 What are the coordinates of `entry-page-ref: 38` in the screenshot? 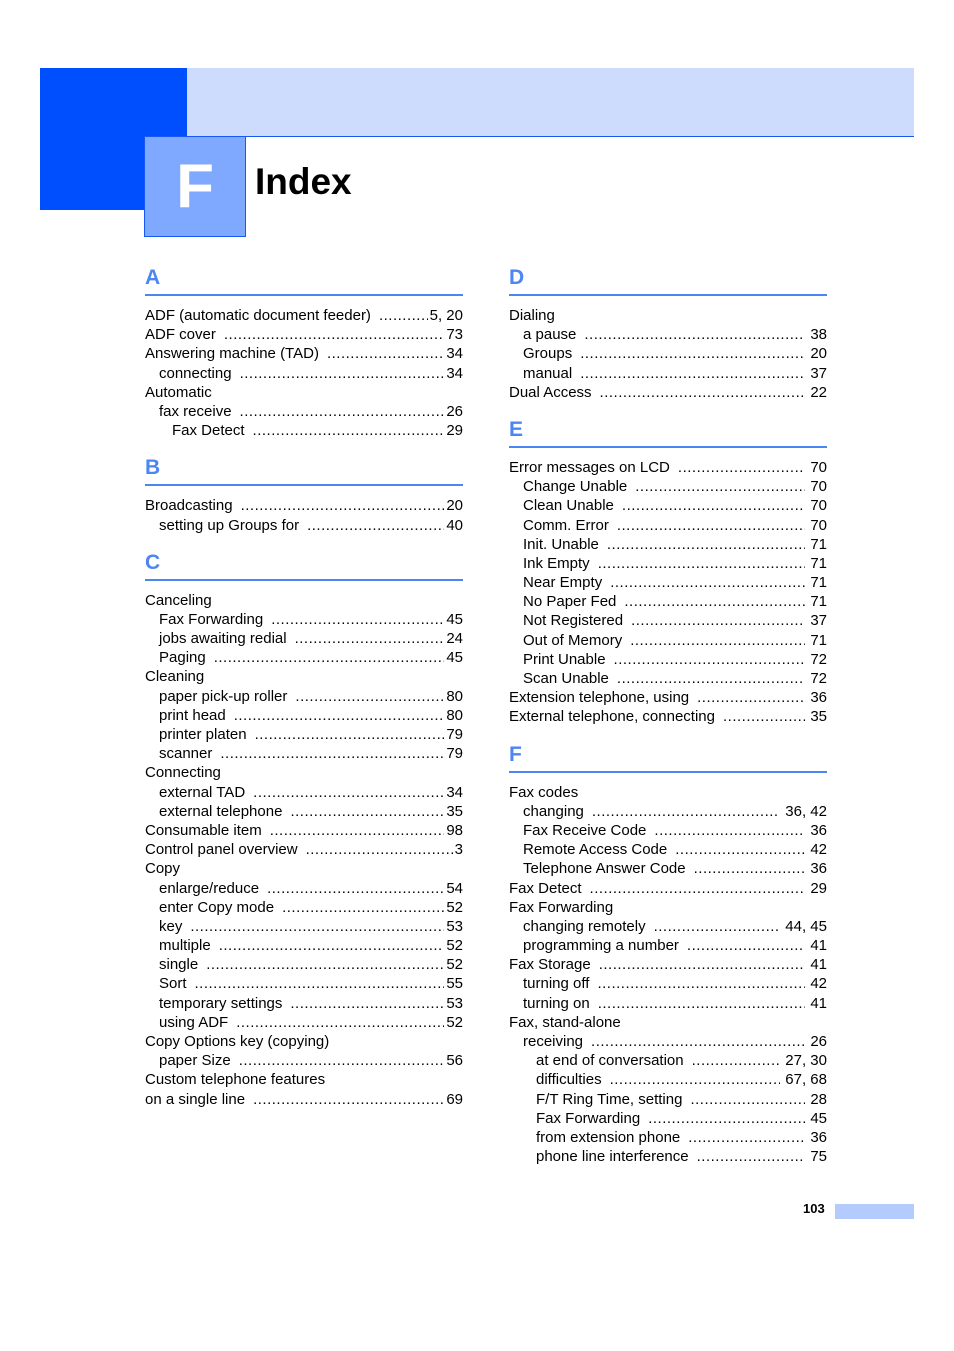 It's located at (817, 334).